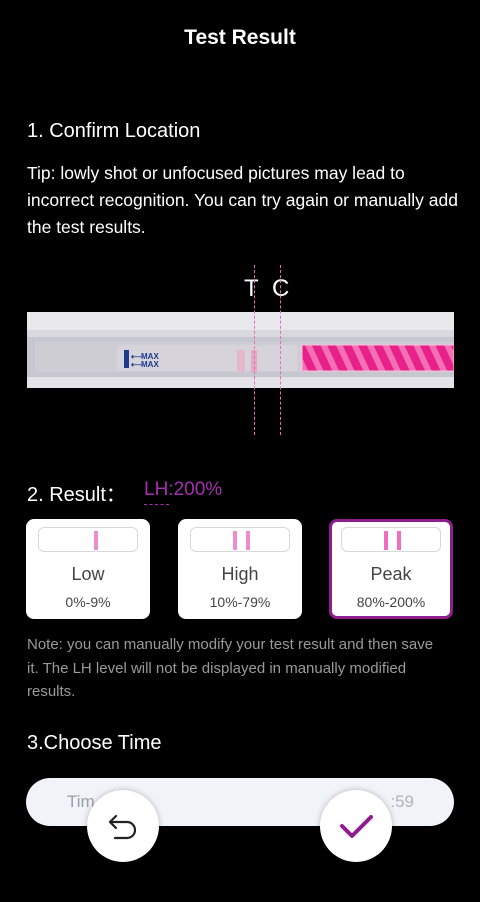 This screenshot has height=902, width=480. I want to click on option-name: Low, so click(88, 574).